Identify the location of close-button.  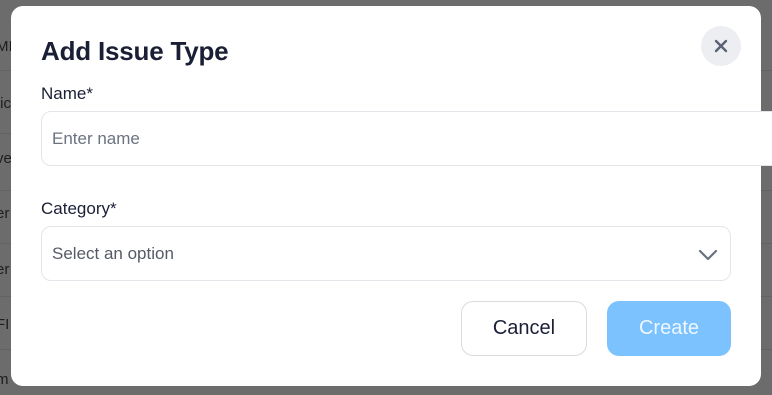
(721, 46).